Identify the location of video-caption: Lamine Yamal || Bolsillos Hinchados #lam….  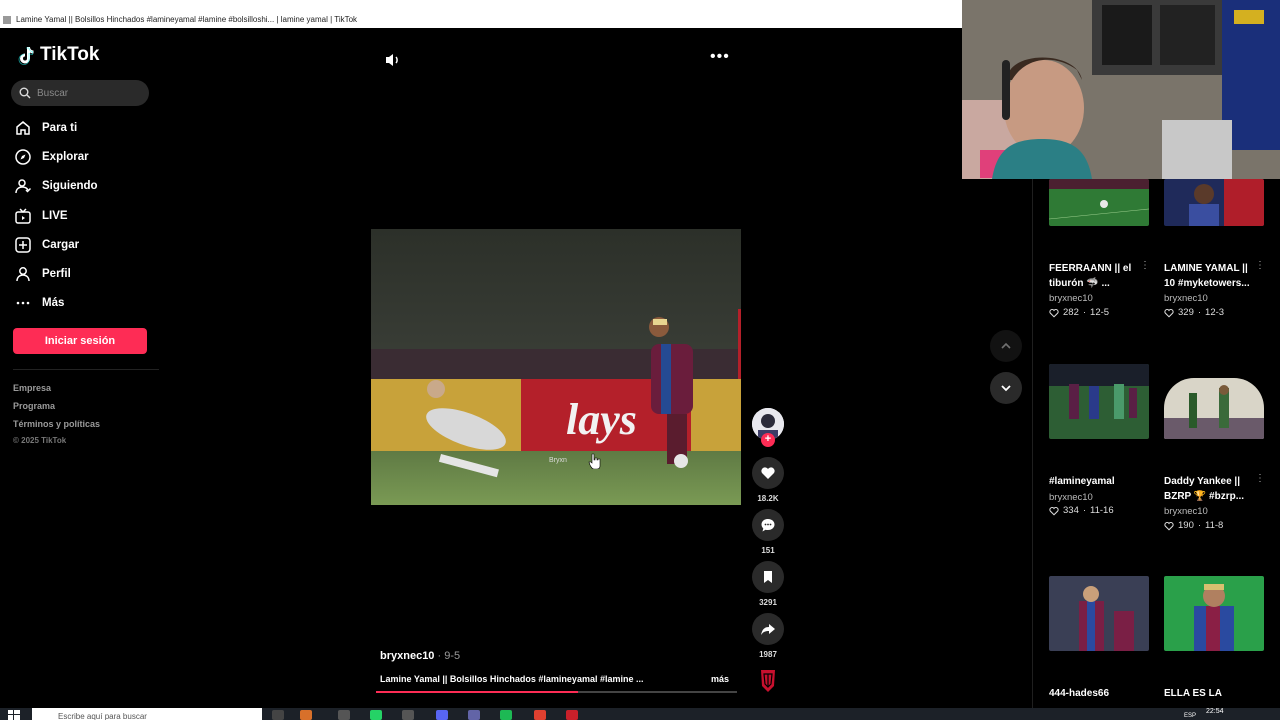
(512, 679).